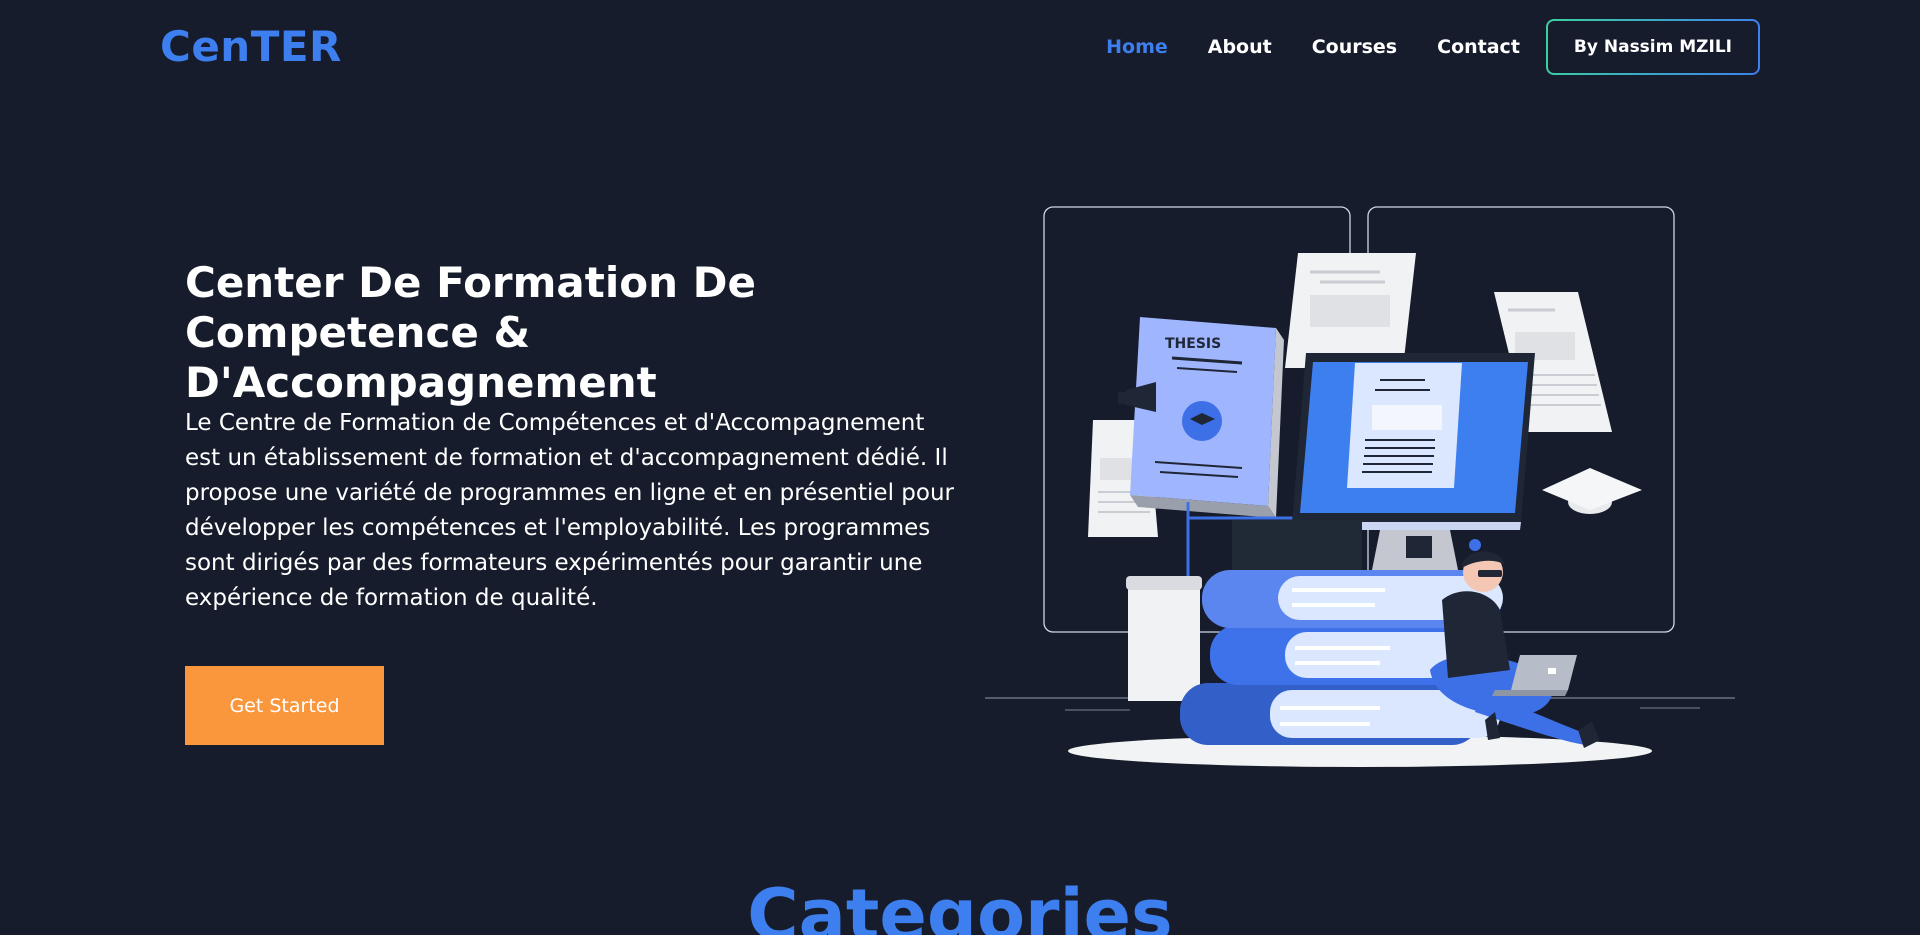 The width and height of the screenshot is (1920, 935). Describe the element at coordinates (1354, 47) in the screenshot. I see `nav-courses-link: Courses` at that location.